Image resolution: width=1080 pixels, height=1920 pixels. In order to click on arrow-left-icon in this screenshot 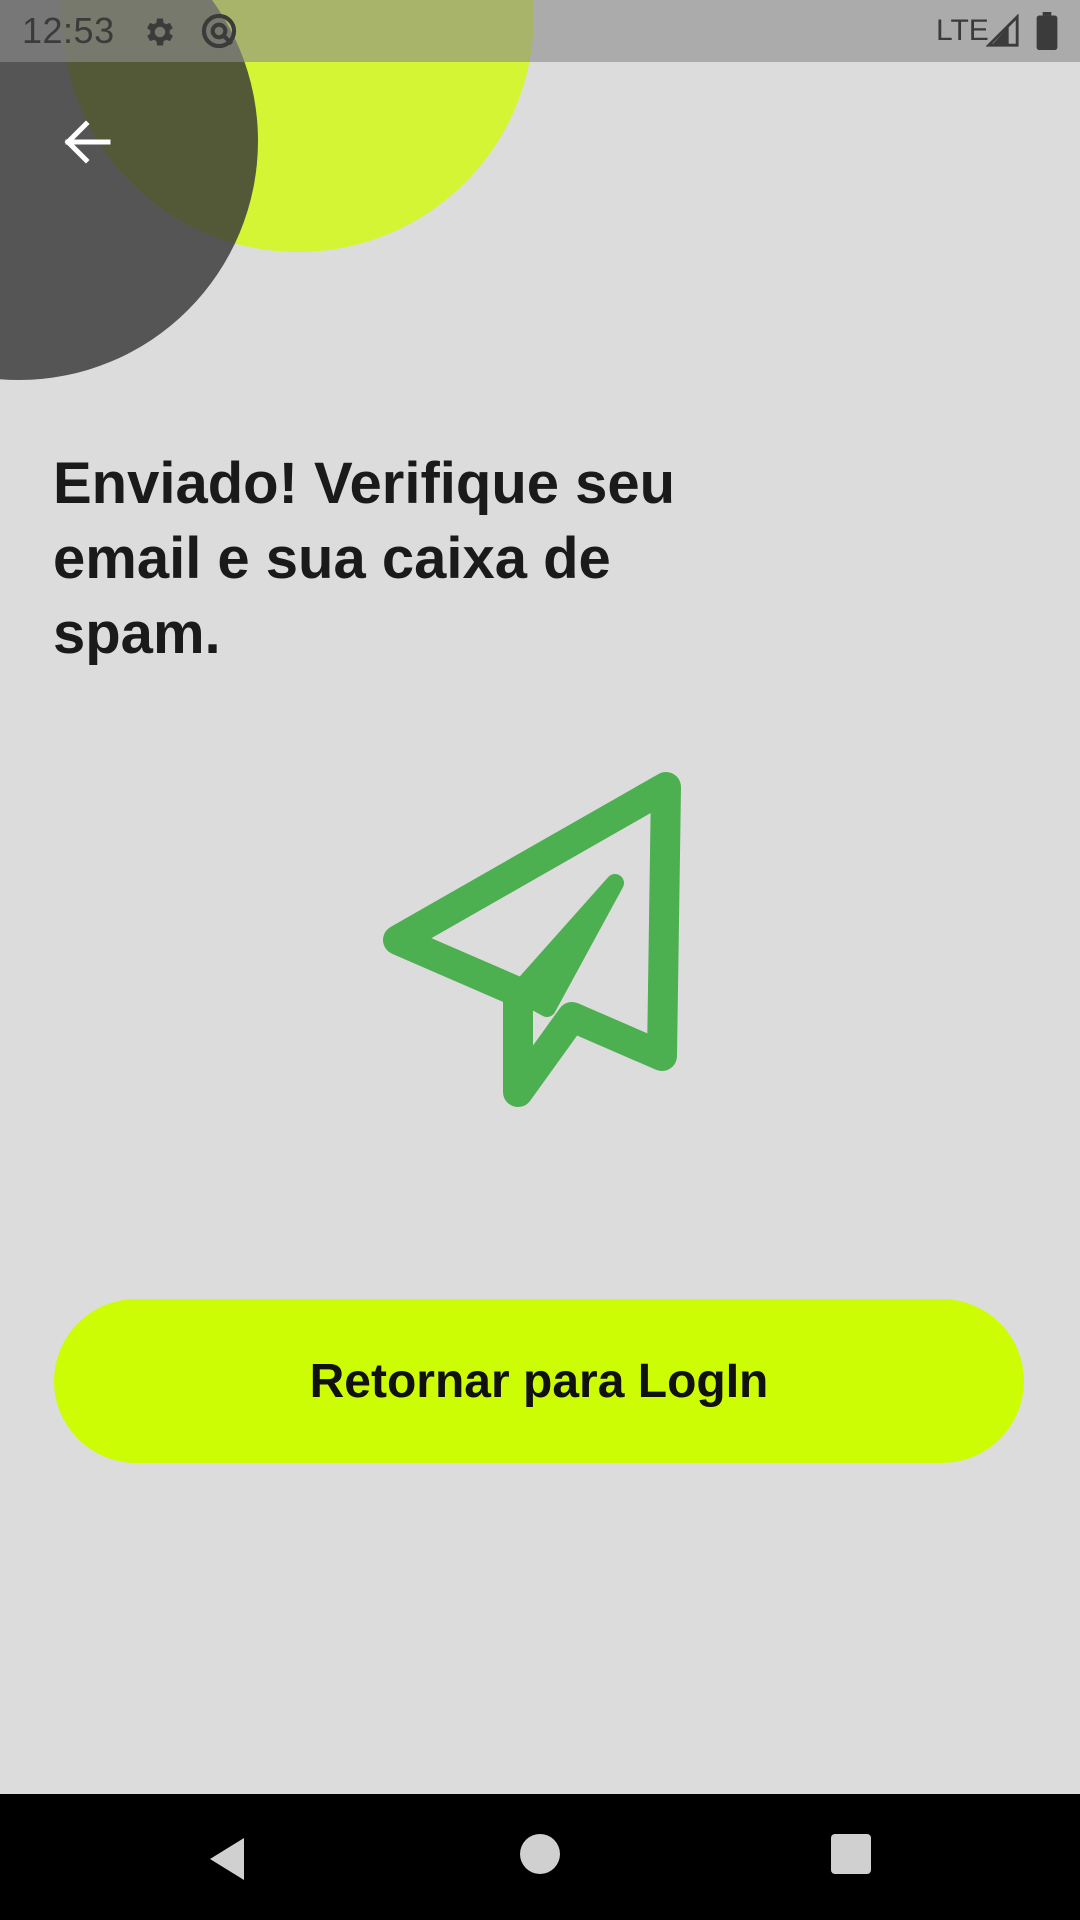, I will do `click(87, 142)`.